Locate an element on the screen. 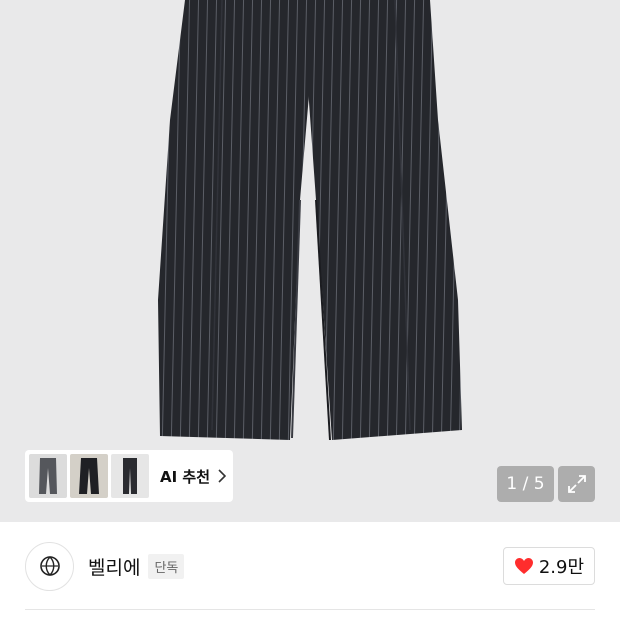 This screenshot has height=620, width=620. brand-emblem-icon is located at coordinates (49, 566).